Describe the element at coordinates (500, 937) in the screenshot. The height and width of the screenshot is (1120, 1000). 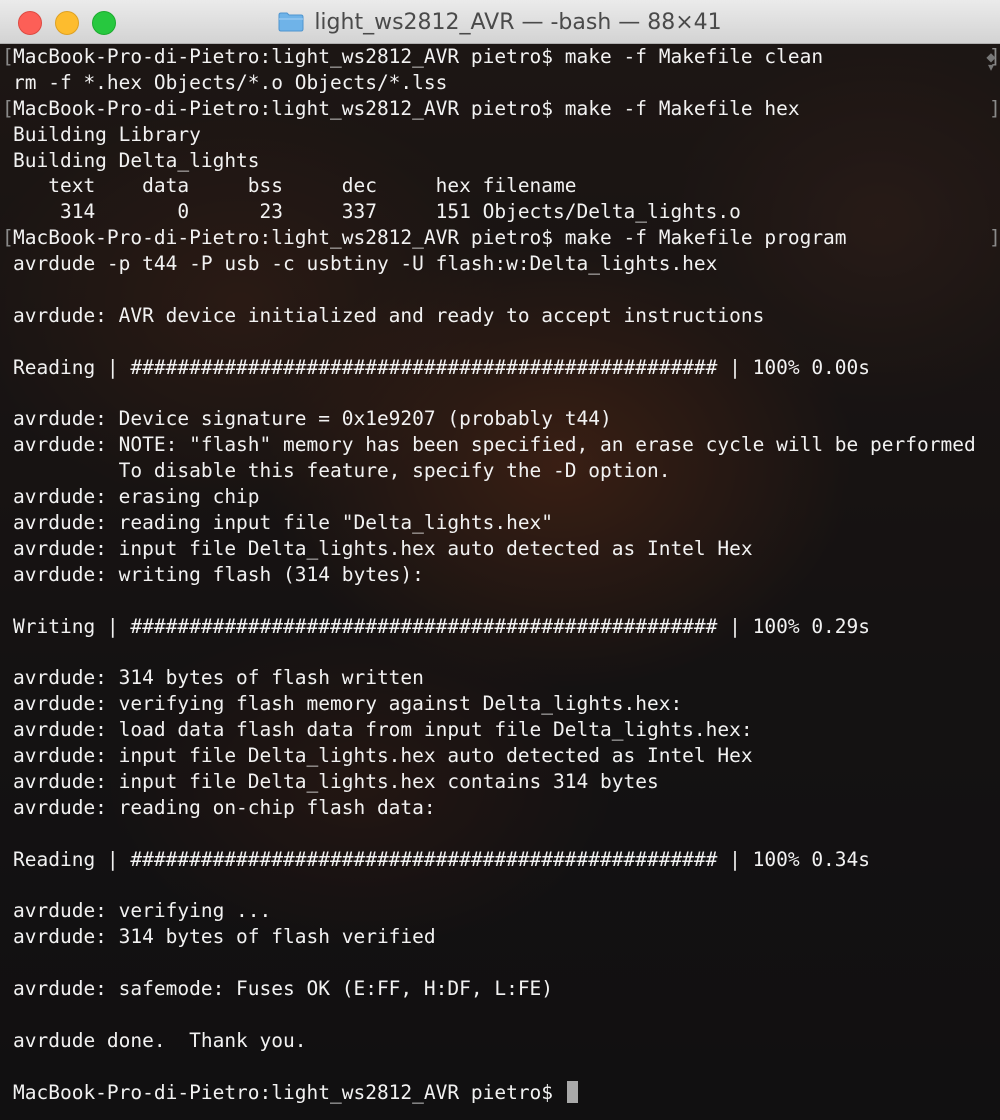
I see `terminal-line: avrdude: 314 bytes of flash verified` at that location.